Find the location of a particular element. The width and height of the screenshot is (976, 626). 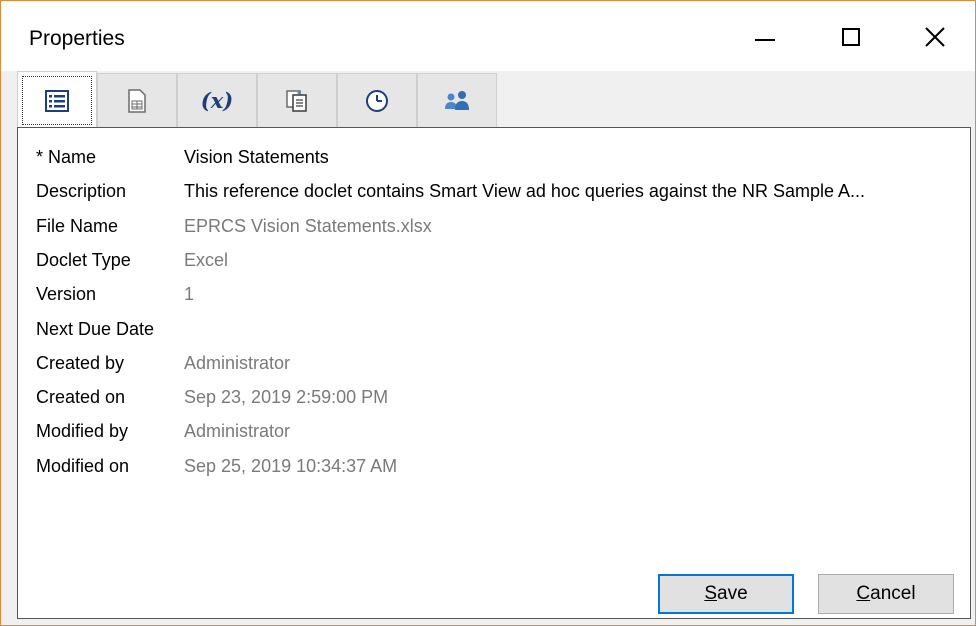

property-label: Version is located at coordinates (66, 294).